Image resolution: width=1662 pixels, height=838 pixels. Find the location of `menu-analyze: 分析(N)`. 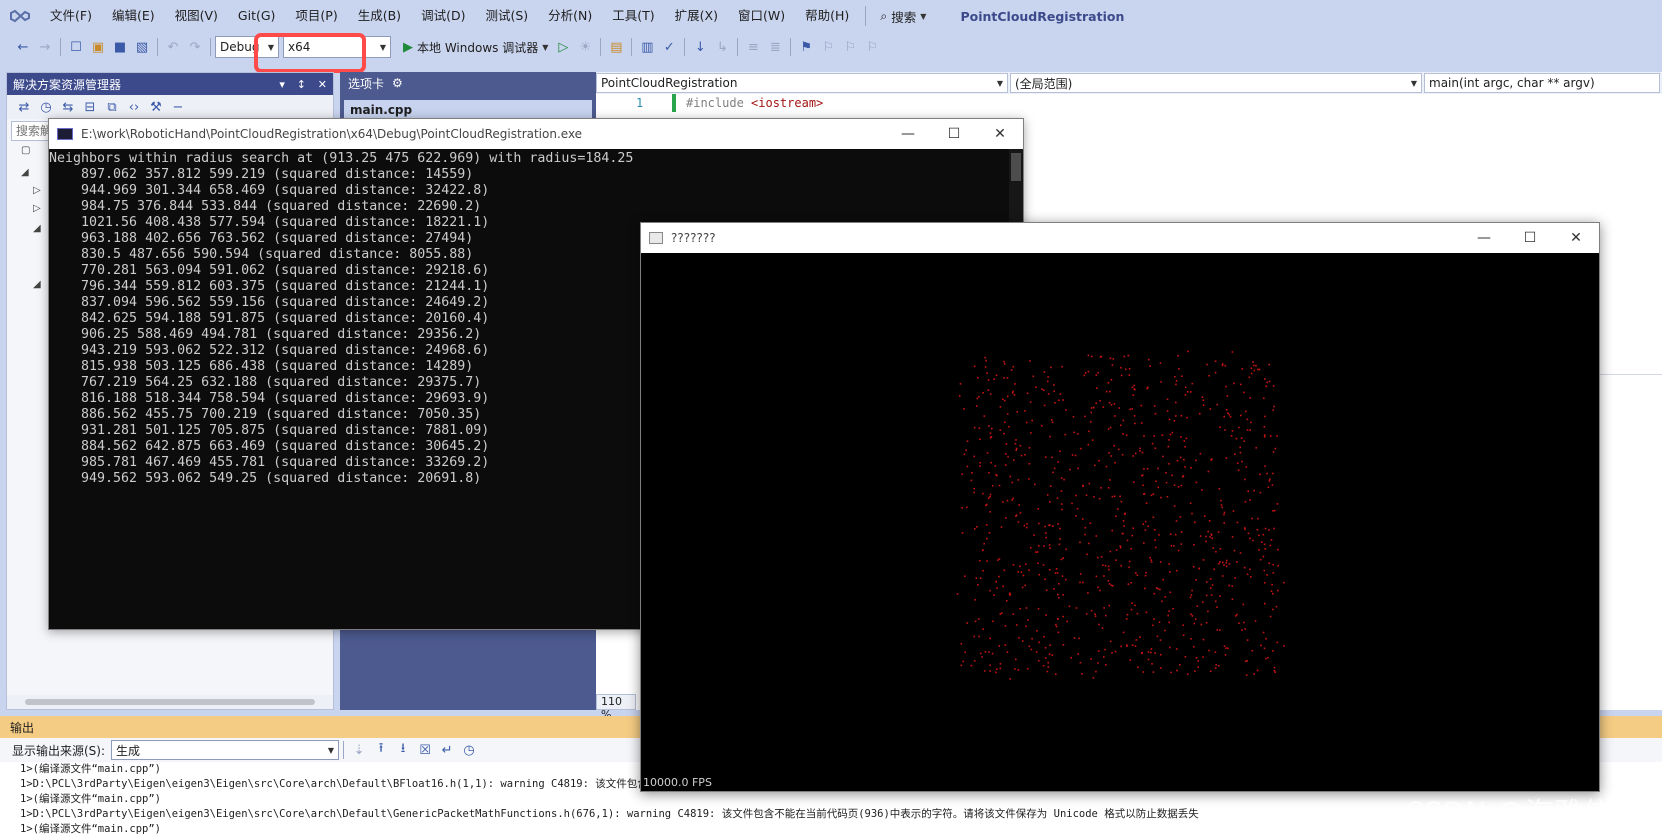

menu-analyze: 分析(N) is located at coordinates (570, 16).